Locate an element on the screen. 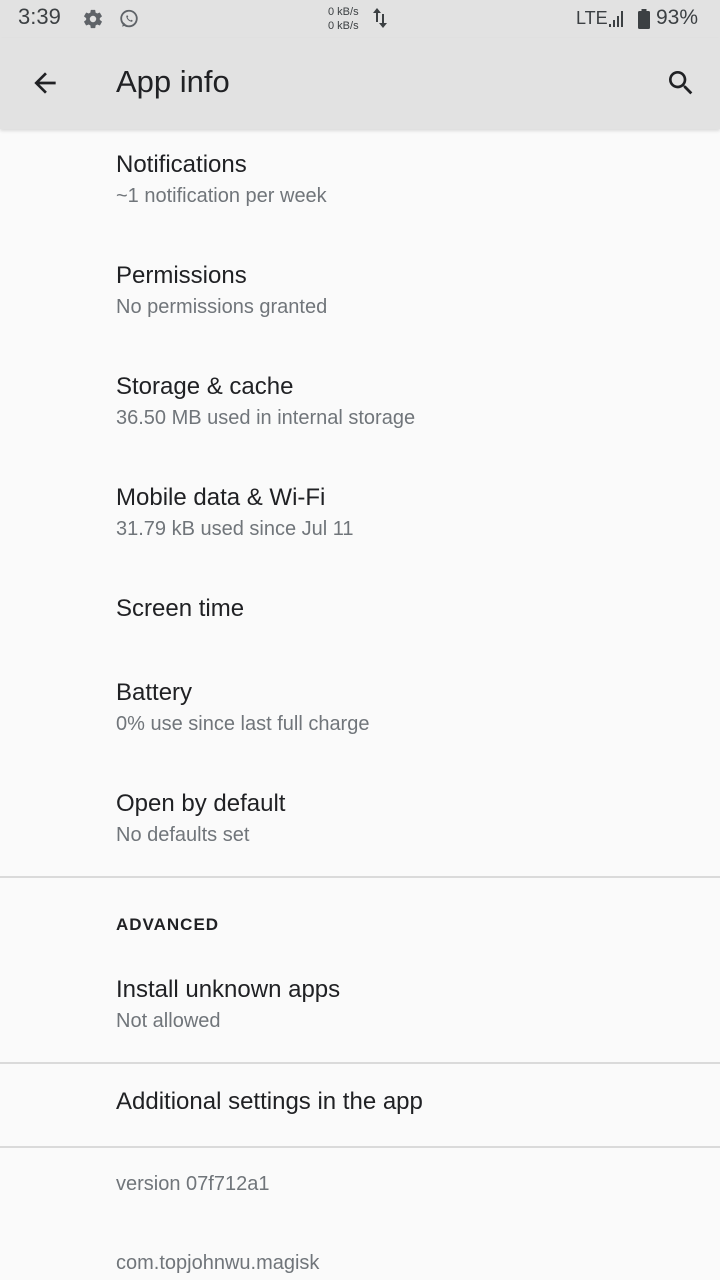 This screenshot has width=720, height=1280. permissions-item: Permissions No permissions granted is located at coordinates (360, 295).